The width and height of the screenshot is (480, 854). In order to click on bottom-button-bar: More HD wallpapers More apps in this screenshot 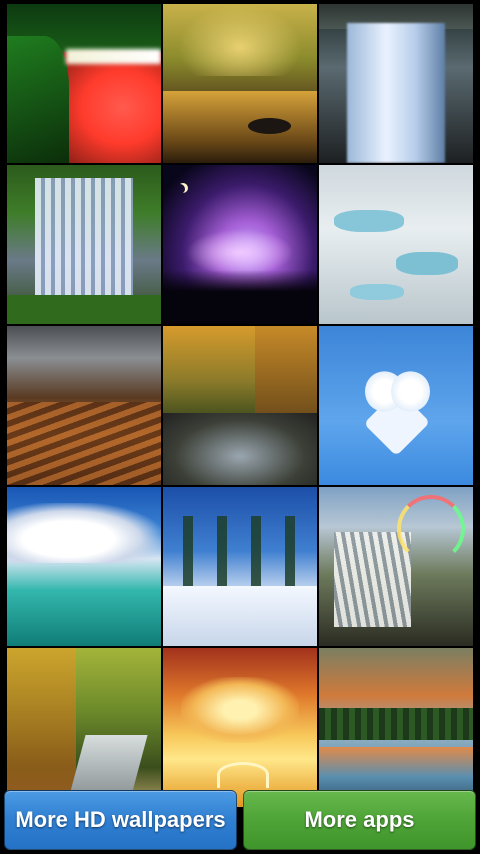, I will do `click(240, 820)`.